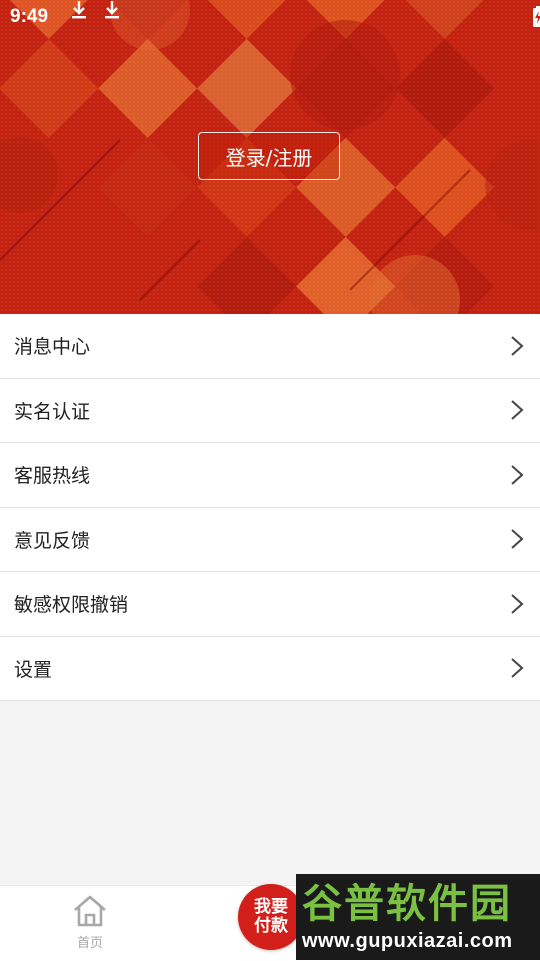 The height and width of the screenshot is (961, 540). What do you see at coordinates (407, 941) in the screenshot?
I see `watermark-url: www.gupuxiazai.com` at bounding box center [407, 941].